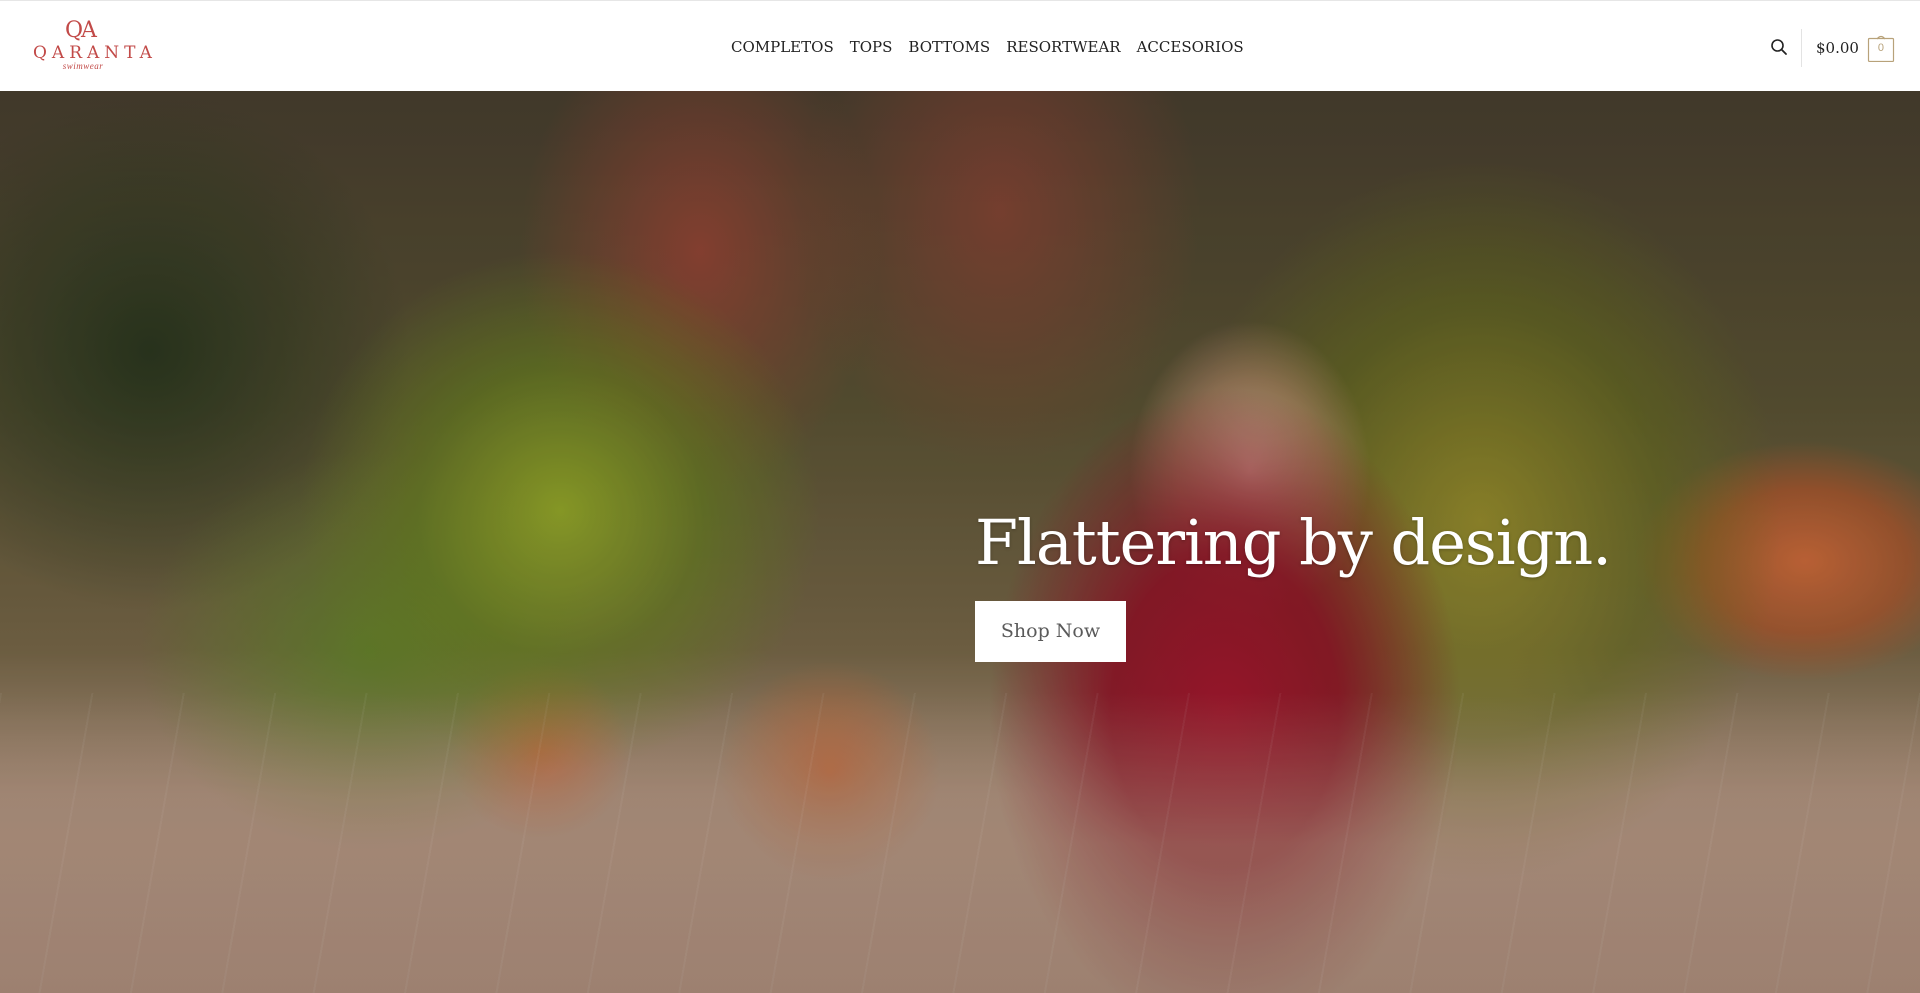 This screenshot has width=1920, height=993. I want to click on brand-logo: Q A QARANTA swimwear, so click(93, 47).